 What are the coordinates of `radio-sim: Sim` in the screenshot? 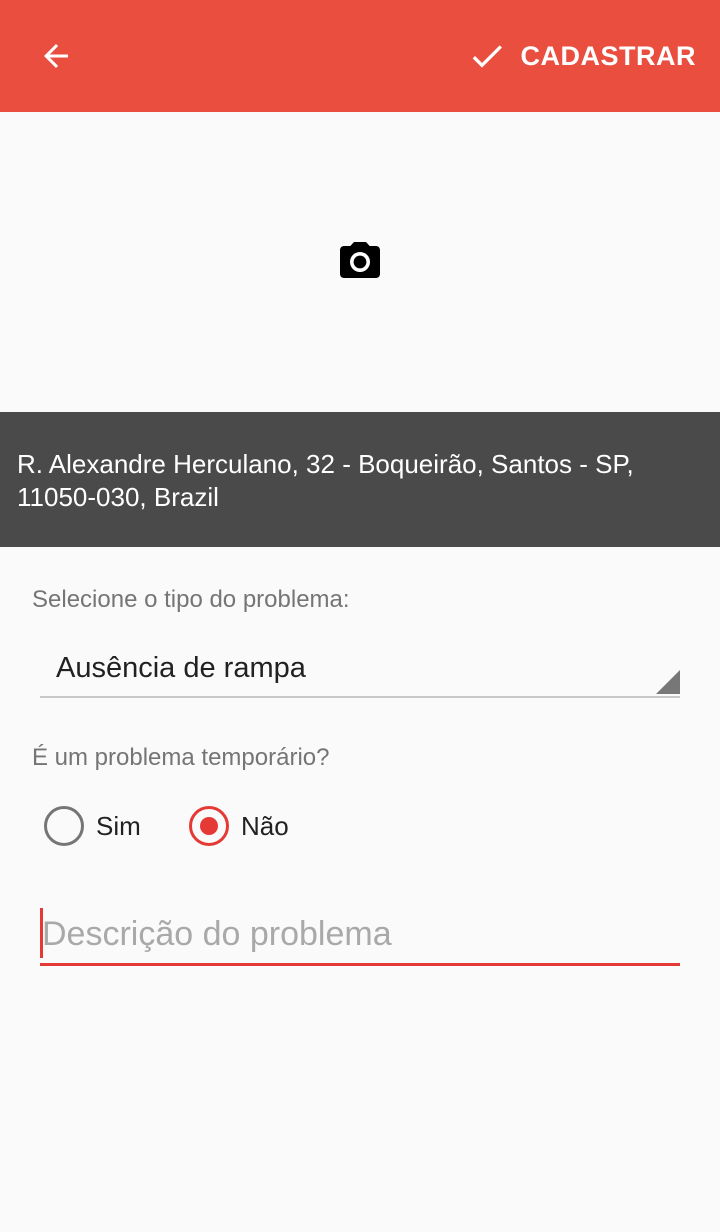 It's located at (92, 826).